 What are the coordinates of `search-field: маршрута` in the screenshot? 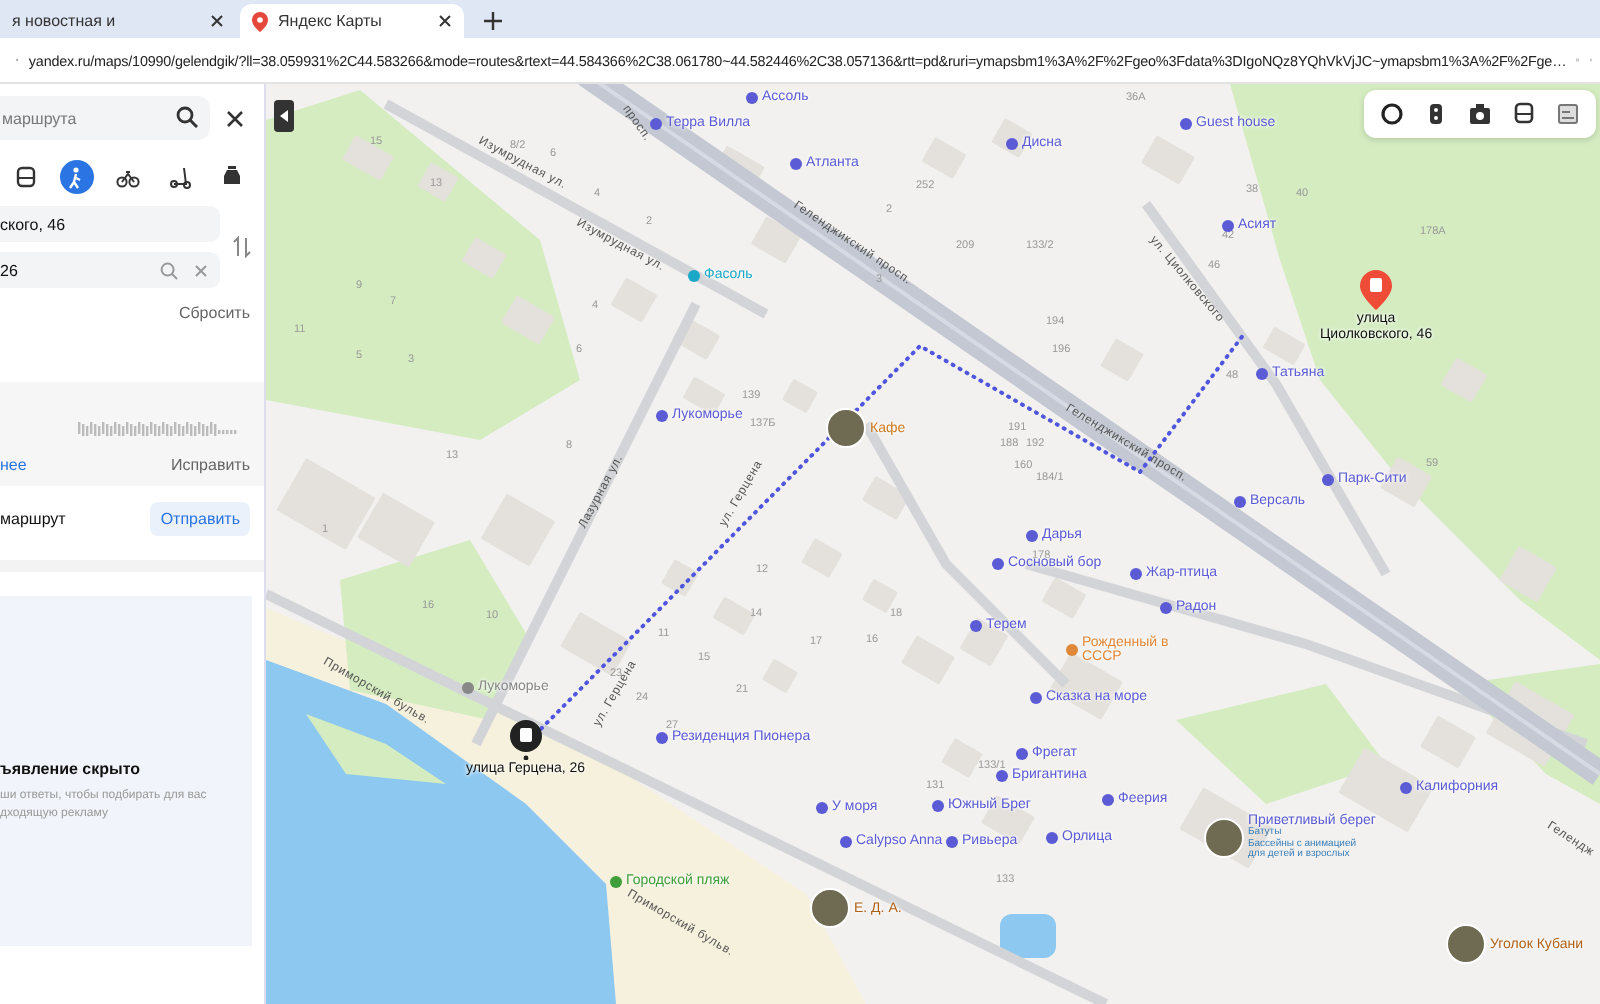 It's located at (105, 118).